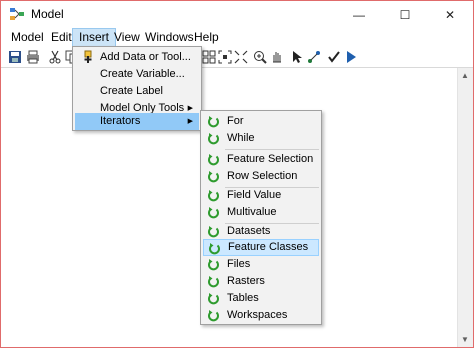 The image size is (474, 348). What do you see at coordinates (241, 138) in the screenshot?
I see `iterator-label: While` at bounding box center [241, 138].